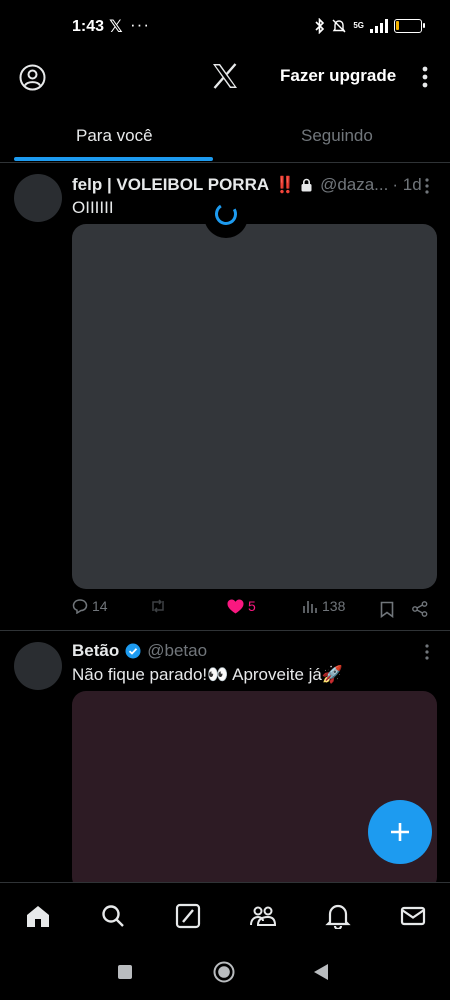 The height and width of the screenshot is (1000, 450). What do you see at coordinates (413, 916) in the screenshot?
I see `messages-icon` at bounding box center [413, 916].